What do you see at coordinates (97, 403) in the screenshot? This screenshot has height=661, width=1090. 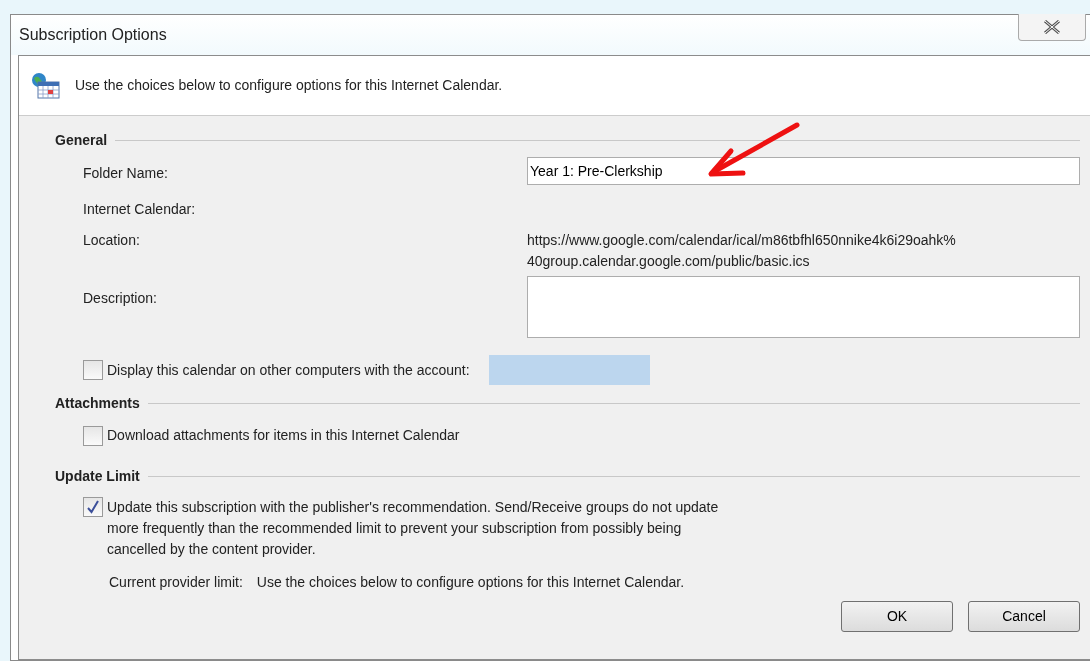 I see `section-heading: Attachments` at bounding box center [97, 403].